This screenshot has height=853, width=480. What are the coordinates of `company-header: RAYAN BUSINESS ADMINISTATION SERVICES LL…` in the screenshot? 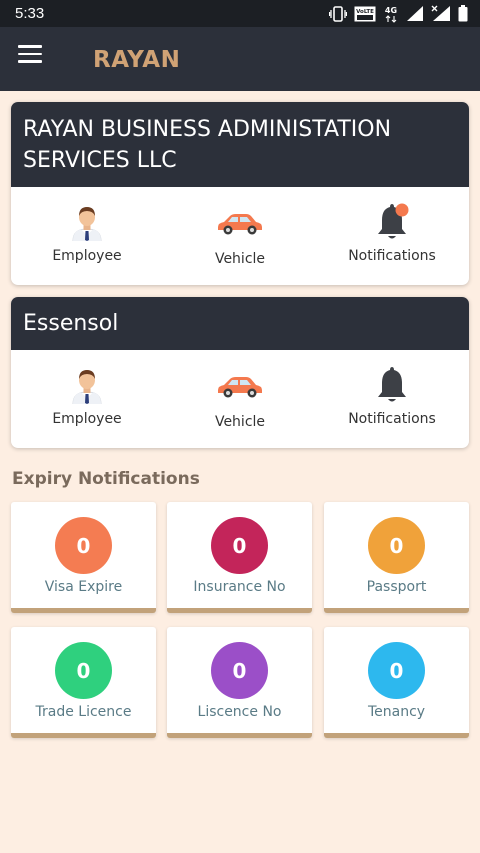 It's located at (240, 144).